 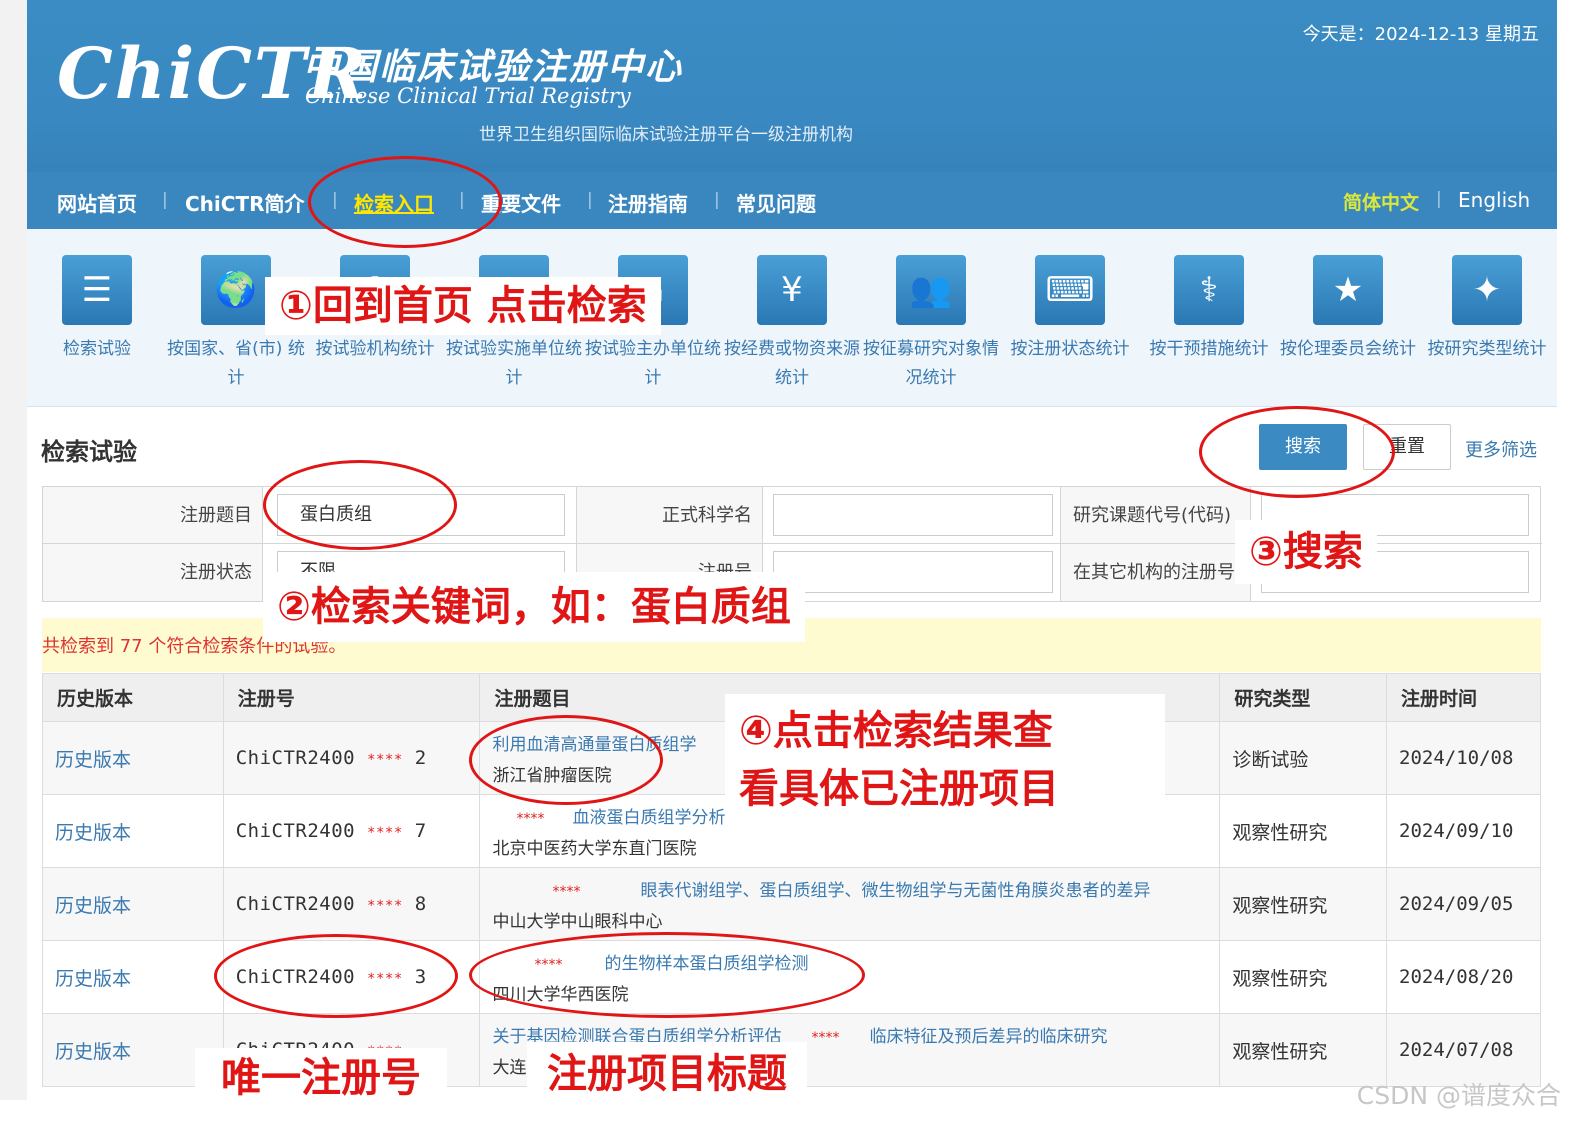 I want to click on sparkle-icon: ✦, so click(x=1487, y=290).